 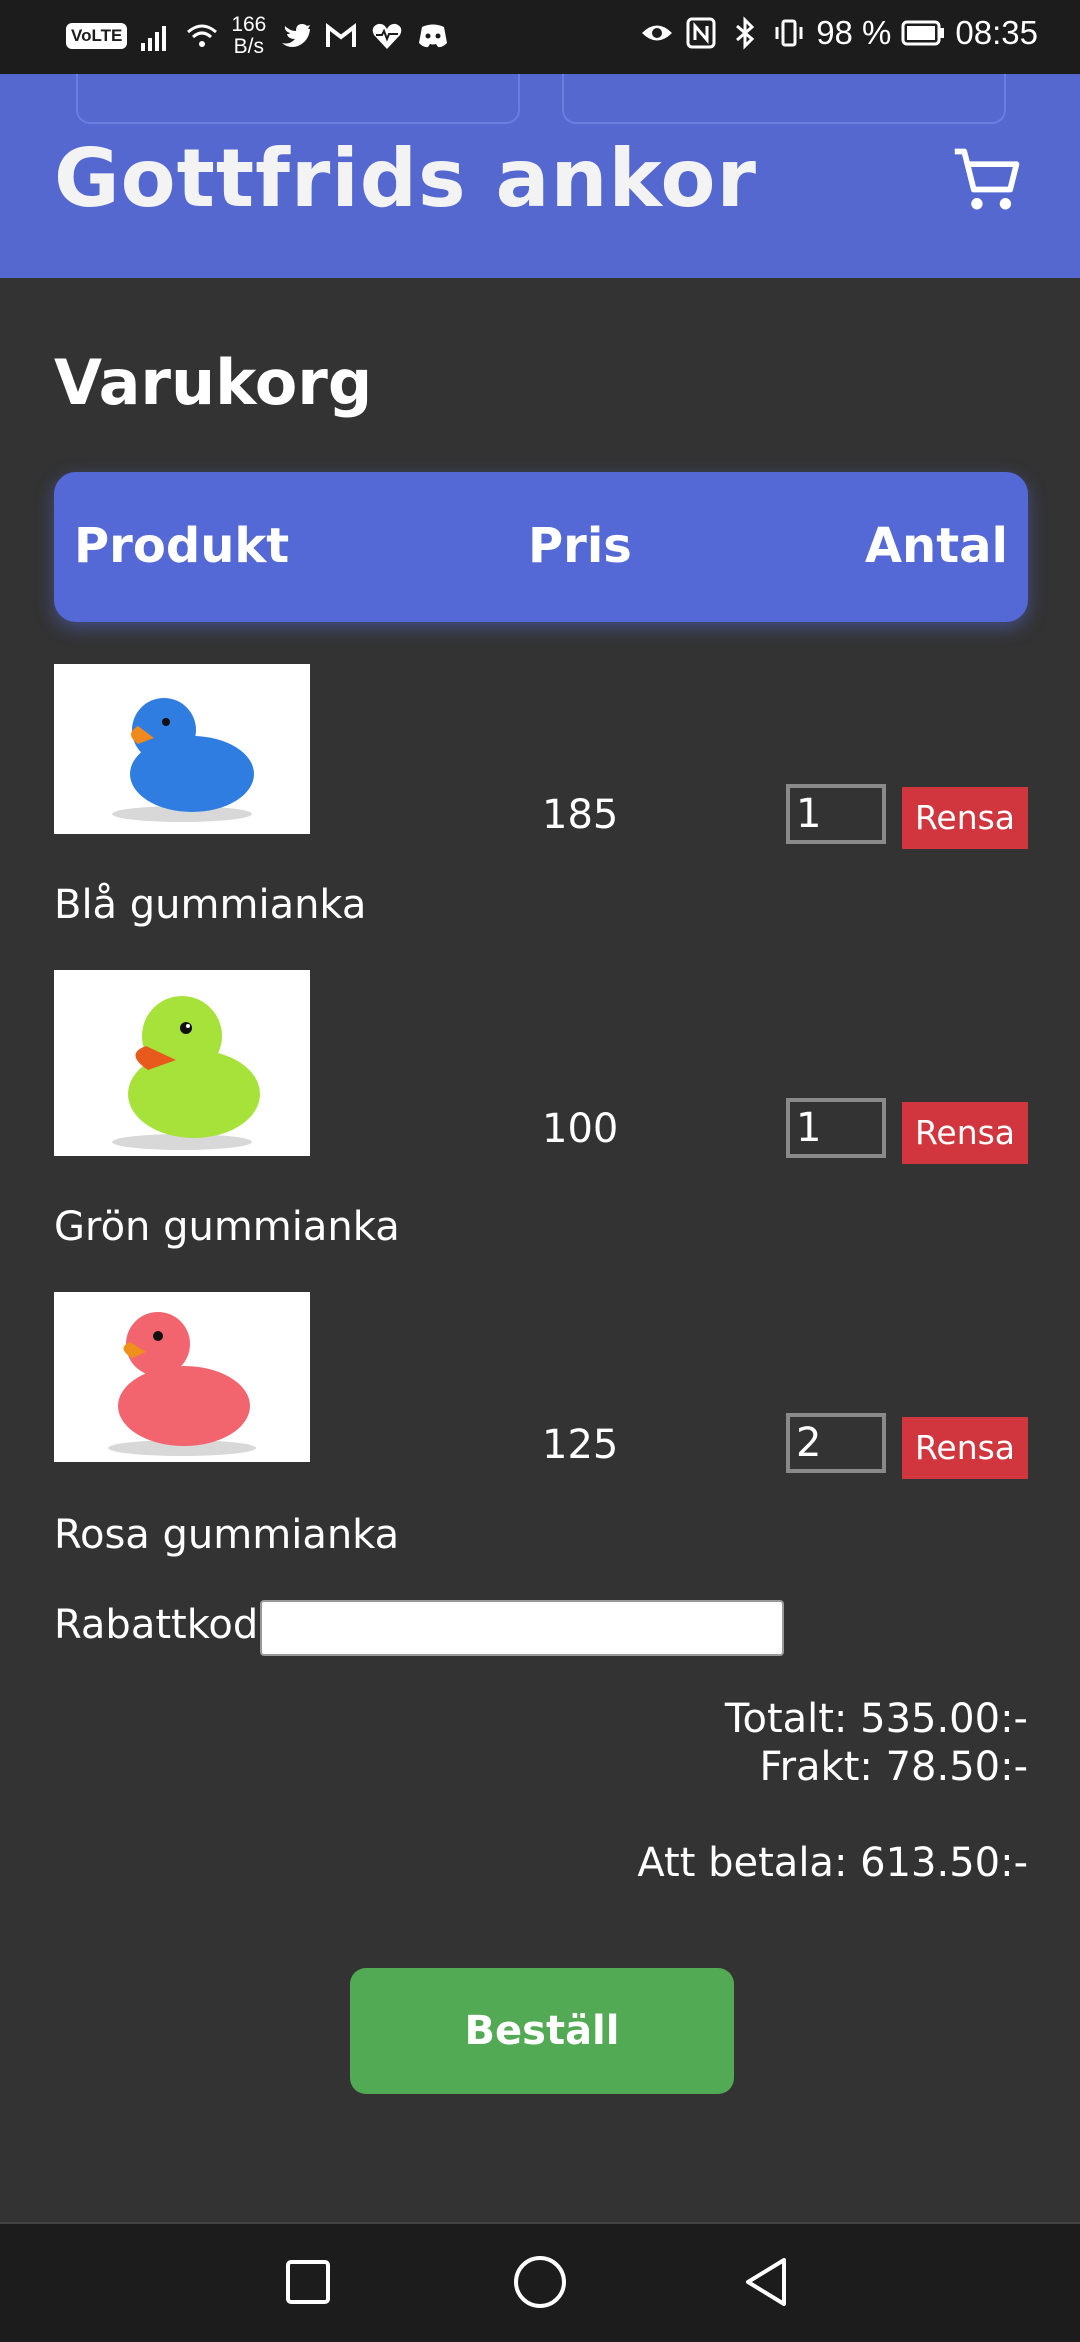 What do you see at coordinates (936, 546) in the screenshot?
I see `header-quantity: Antal` at bounding box center [936, 546].